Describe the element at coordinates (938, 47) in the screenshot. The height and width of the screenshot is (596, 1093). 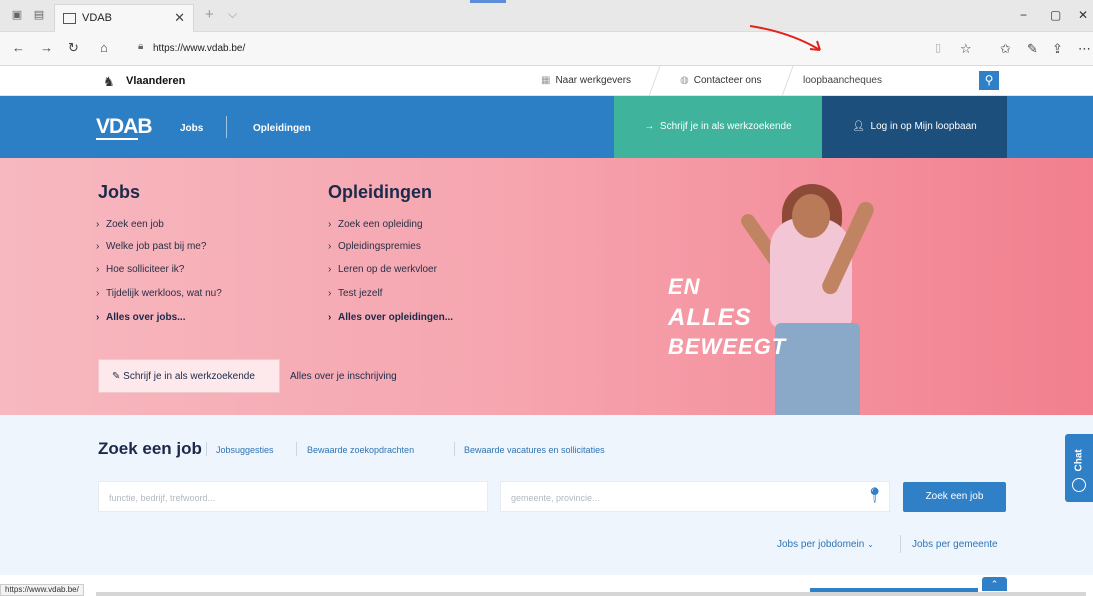
I see `reading-view-icon: ▯` at that location.